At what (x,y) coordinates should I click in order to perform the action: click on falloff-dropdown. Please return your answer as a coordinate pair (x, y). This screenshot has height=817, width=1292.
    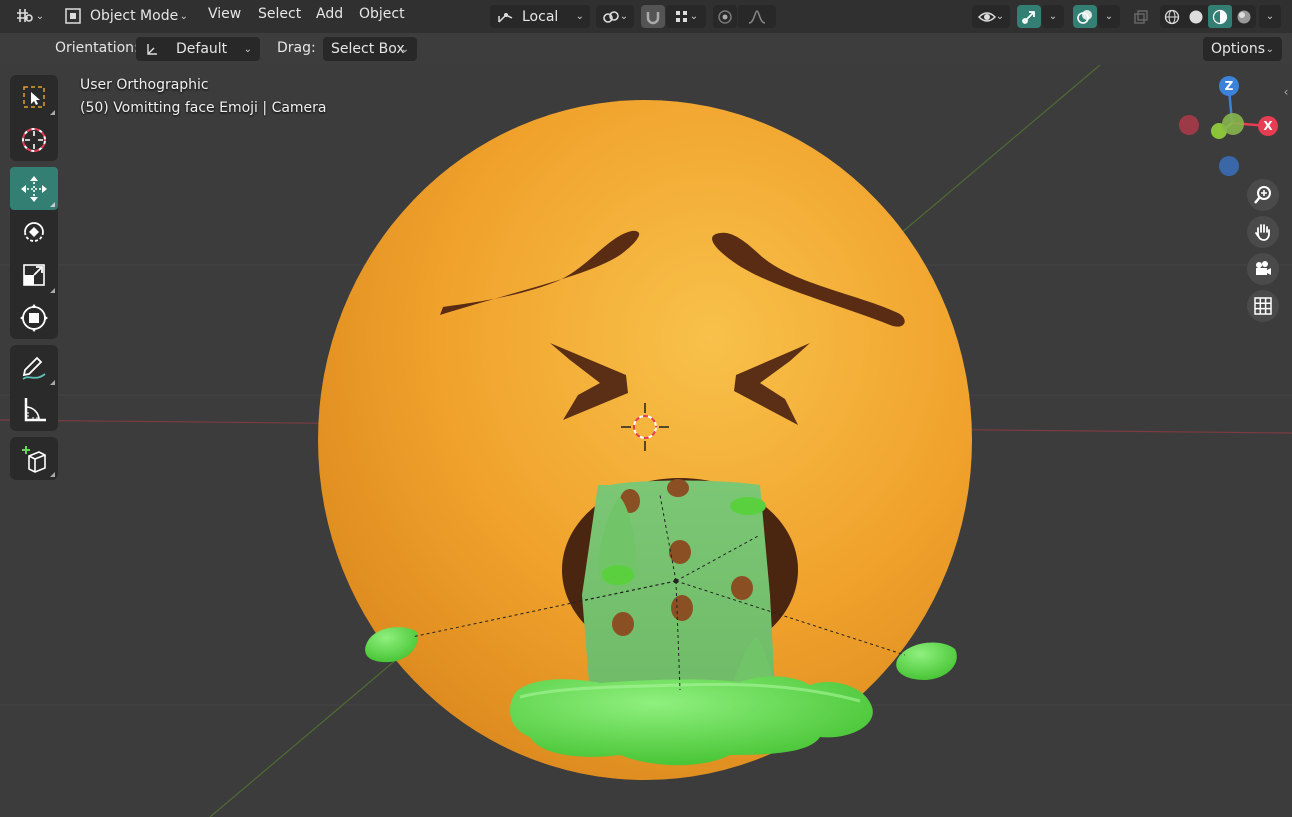
    Looking at the image, I should click on (757, 16).